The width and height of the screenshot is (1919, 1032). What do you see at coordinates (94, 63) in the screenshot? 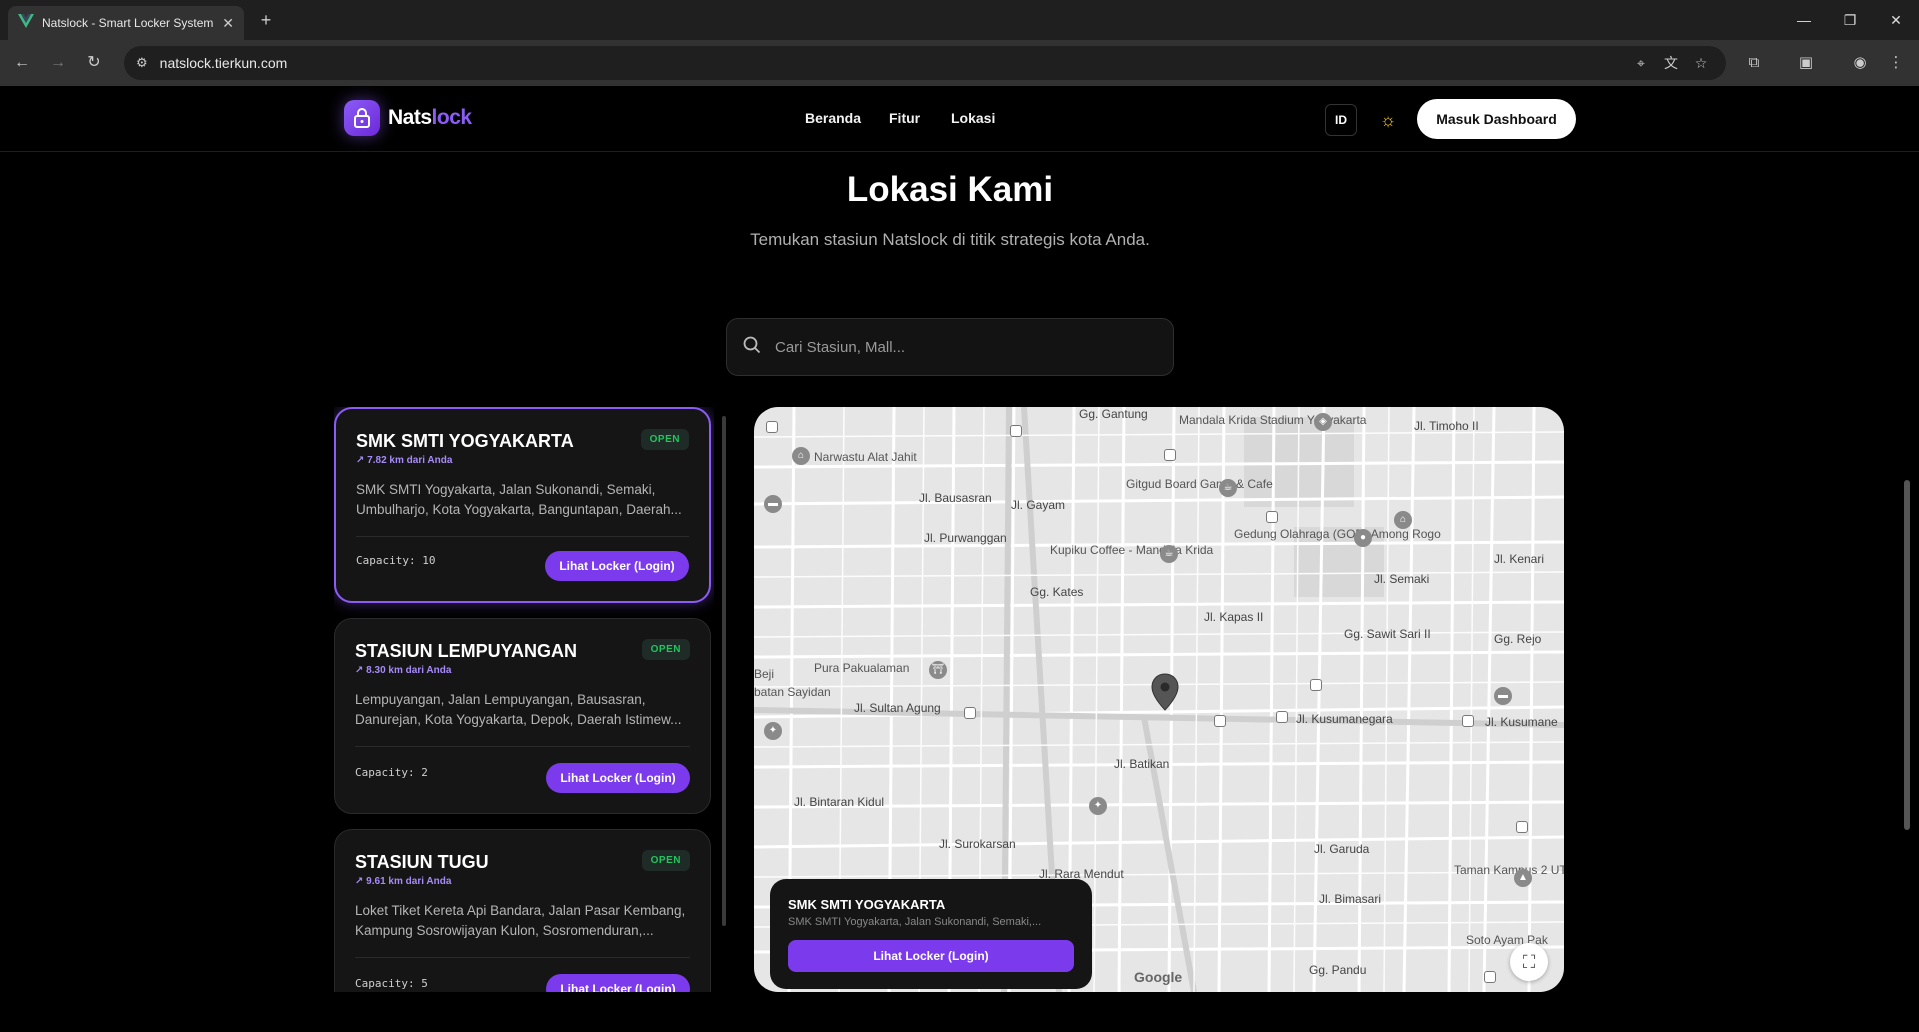
I see `reload-icon: ↻` at bounding box center [94, 63].